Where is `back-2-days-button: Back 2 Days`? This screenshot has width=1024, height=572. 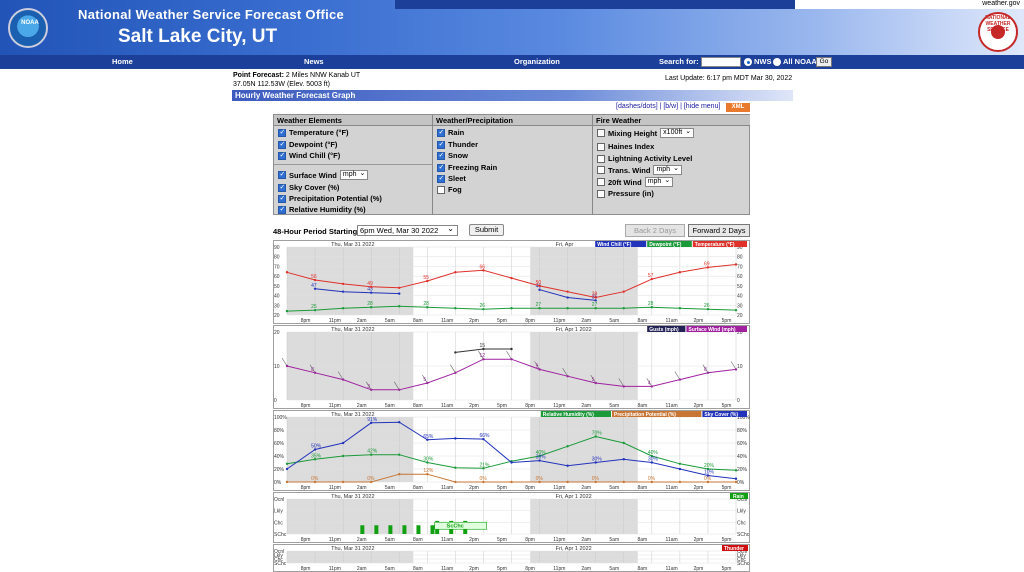
back-2-days-button: Back 2 Days is located at coordinates (655, 230).